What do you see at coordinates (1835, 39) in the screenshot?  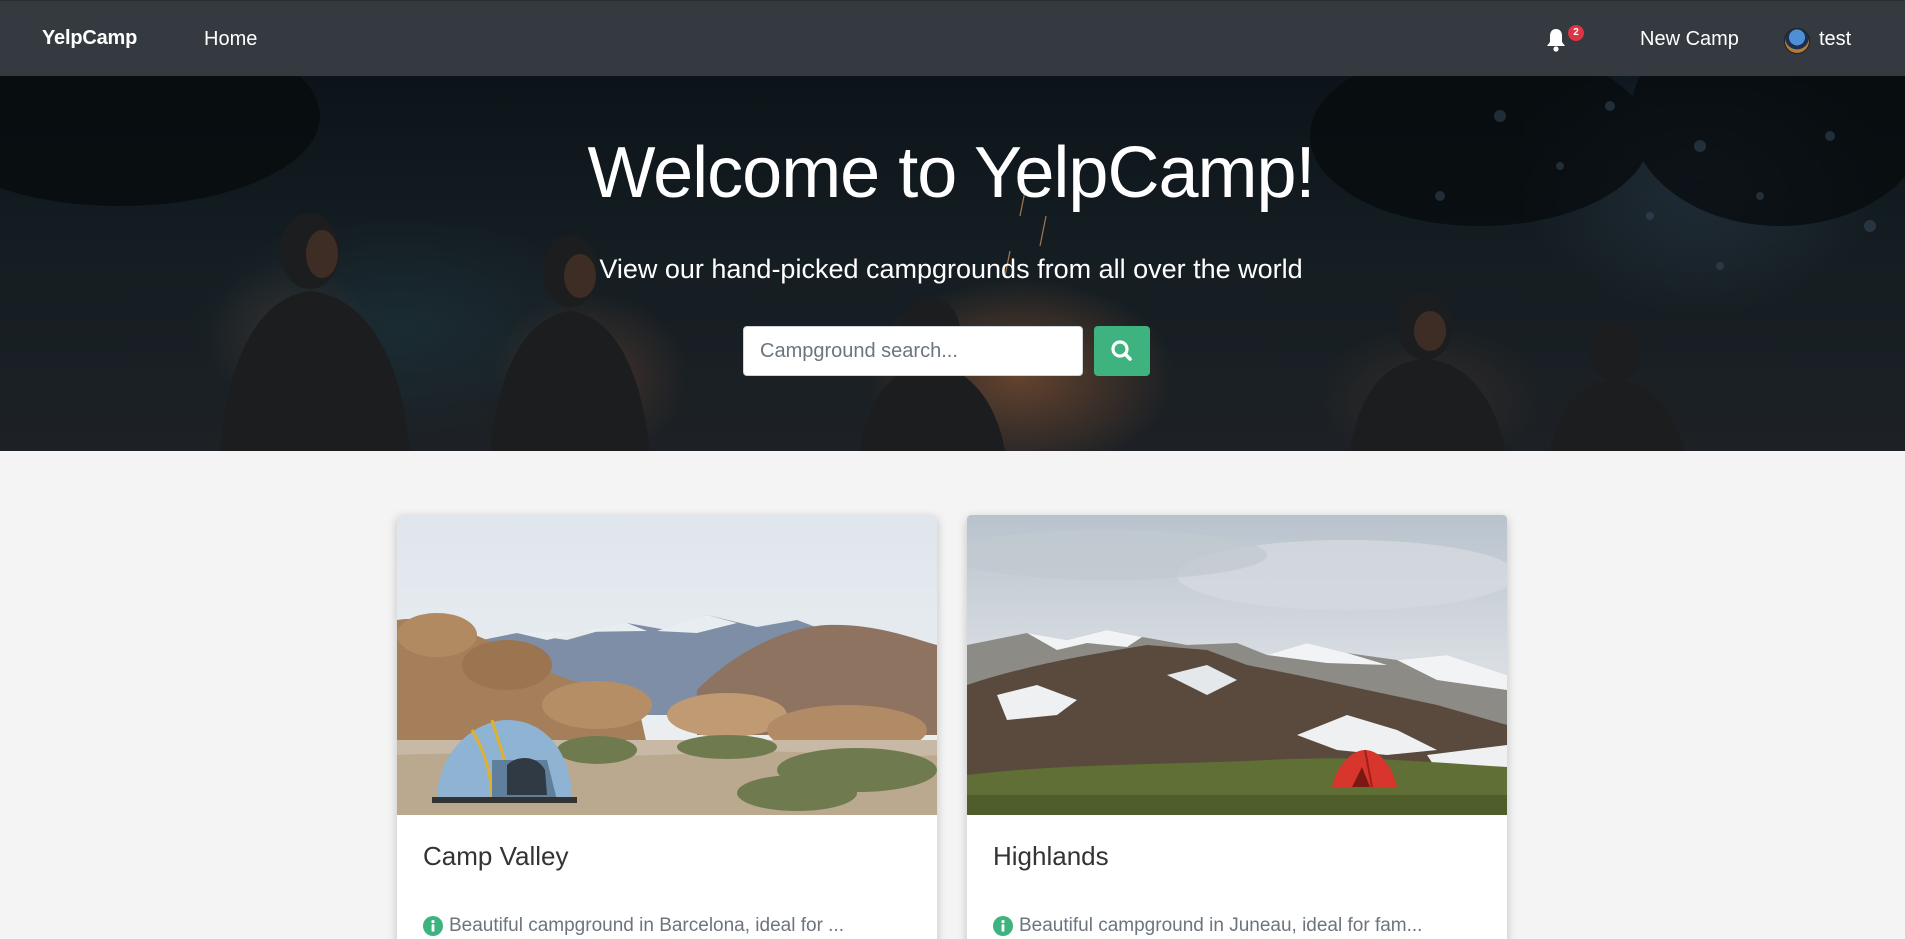 I see `user-menu-link: test` at bounding box center [1835, 39].